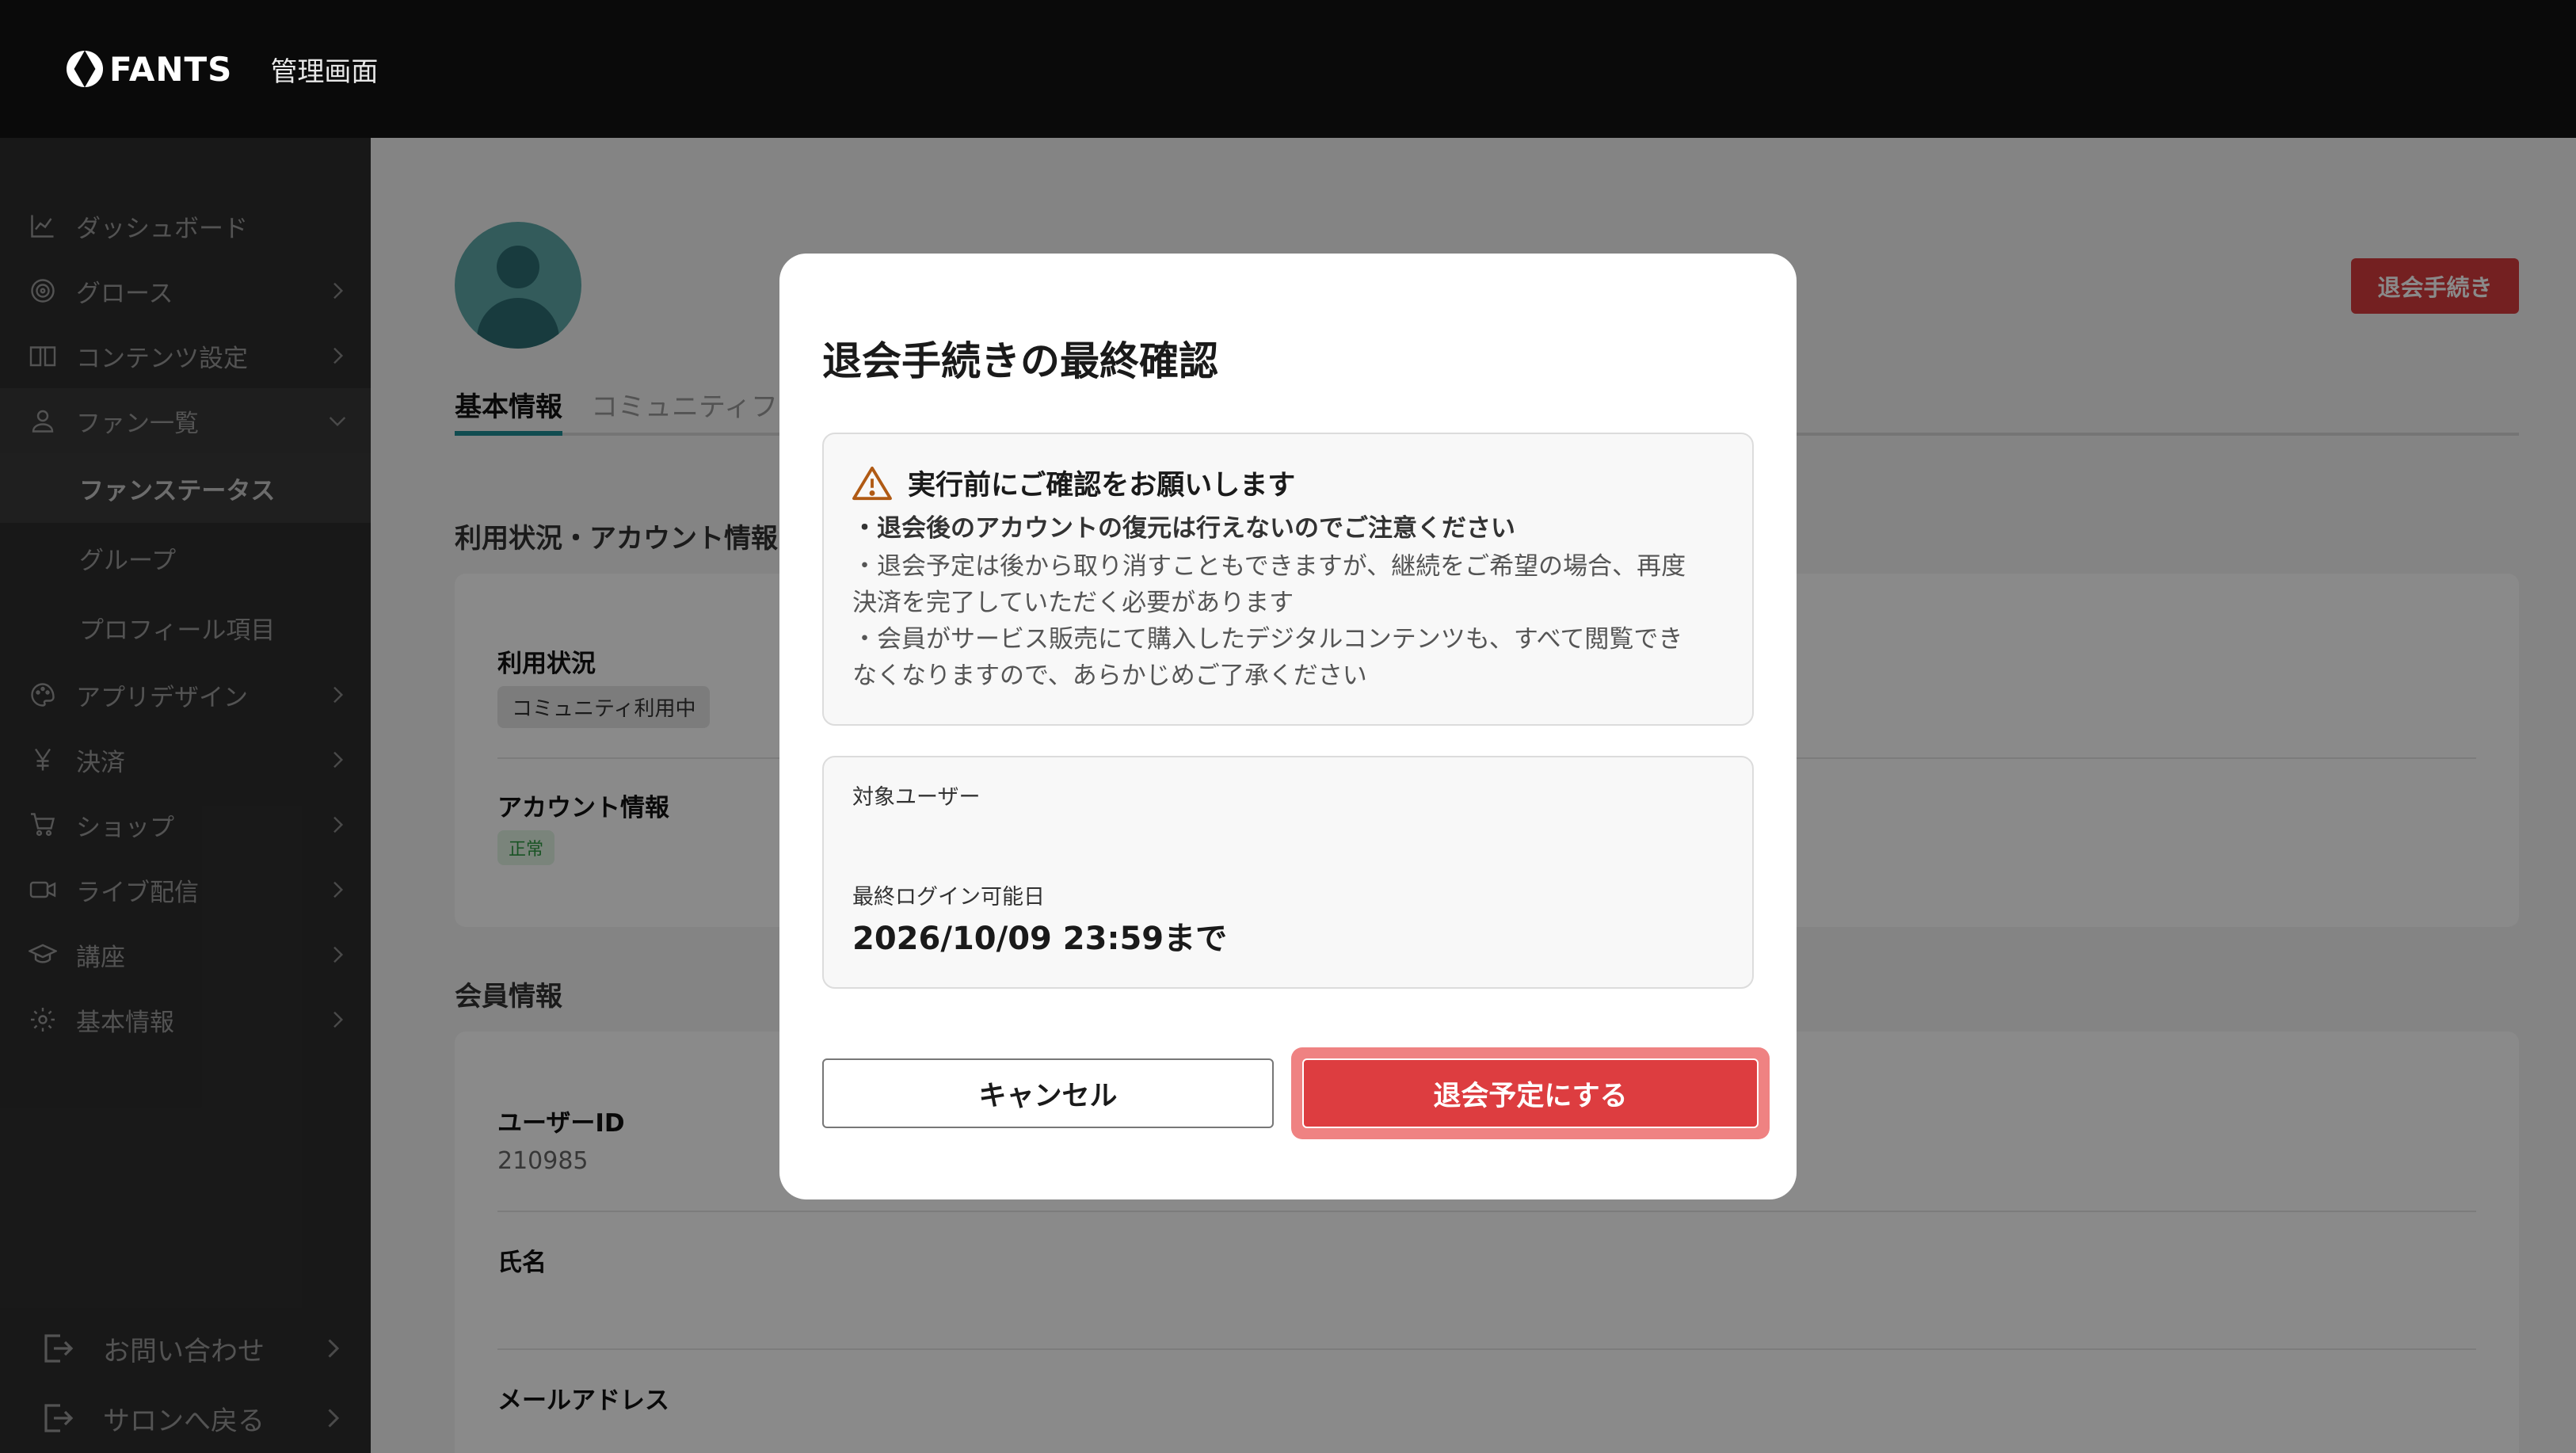  Describe the element at coordinates (1048, 1093) in the screenshot. I see `cancel-button: キャンセル` at that location.